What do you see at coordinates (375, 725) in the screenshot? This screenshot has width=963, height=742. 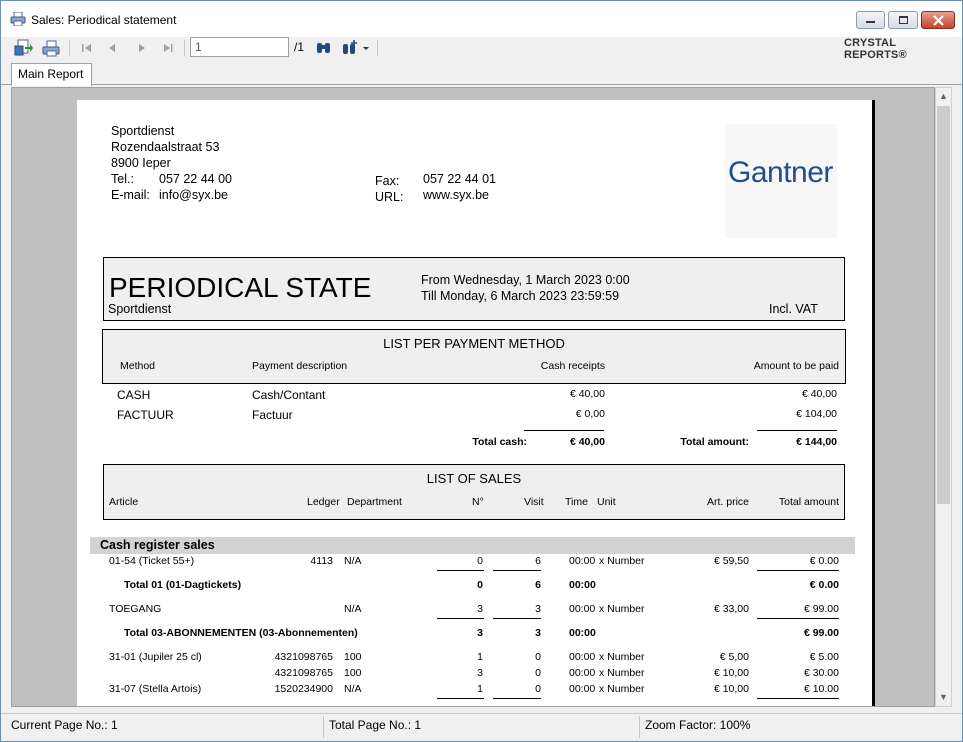 I see `total-page-status: Total Page No.: 1` at bounding box center [375, 725].